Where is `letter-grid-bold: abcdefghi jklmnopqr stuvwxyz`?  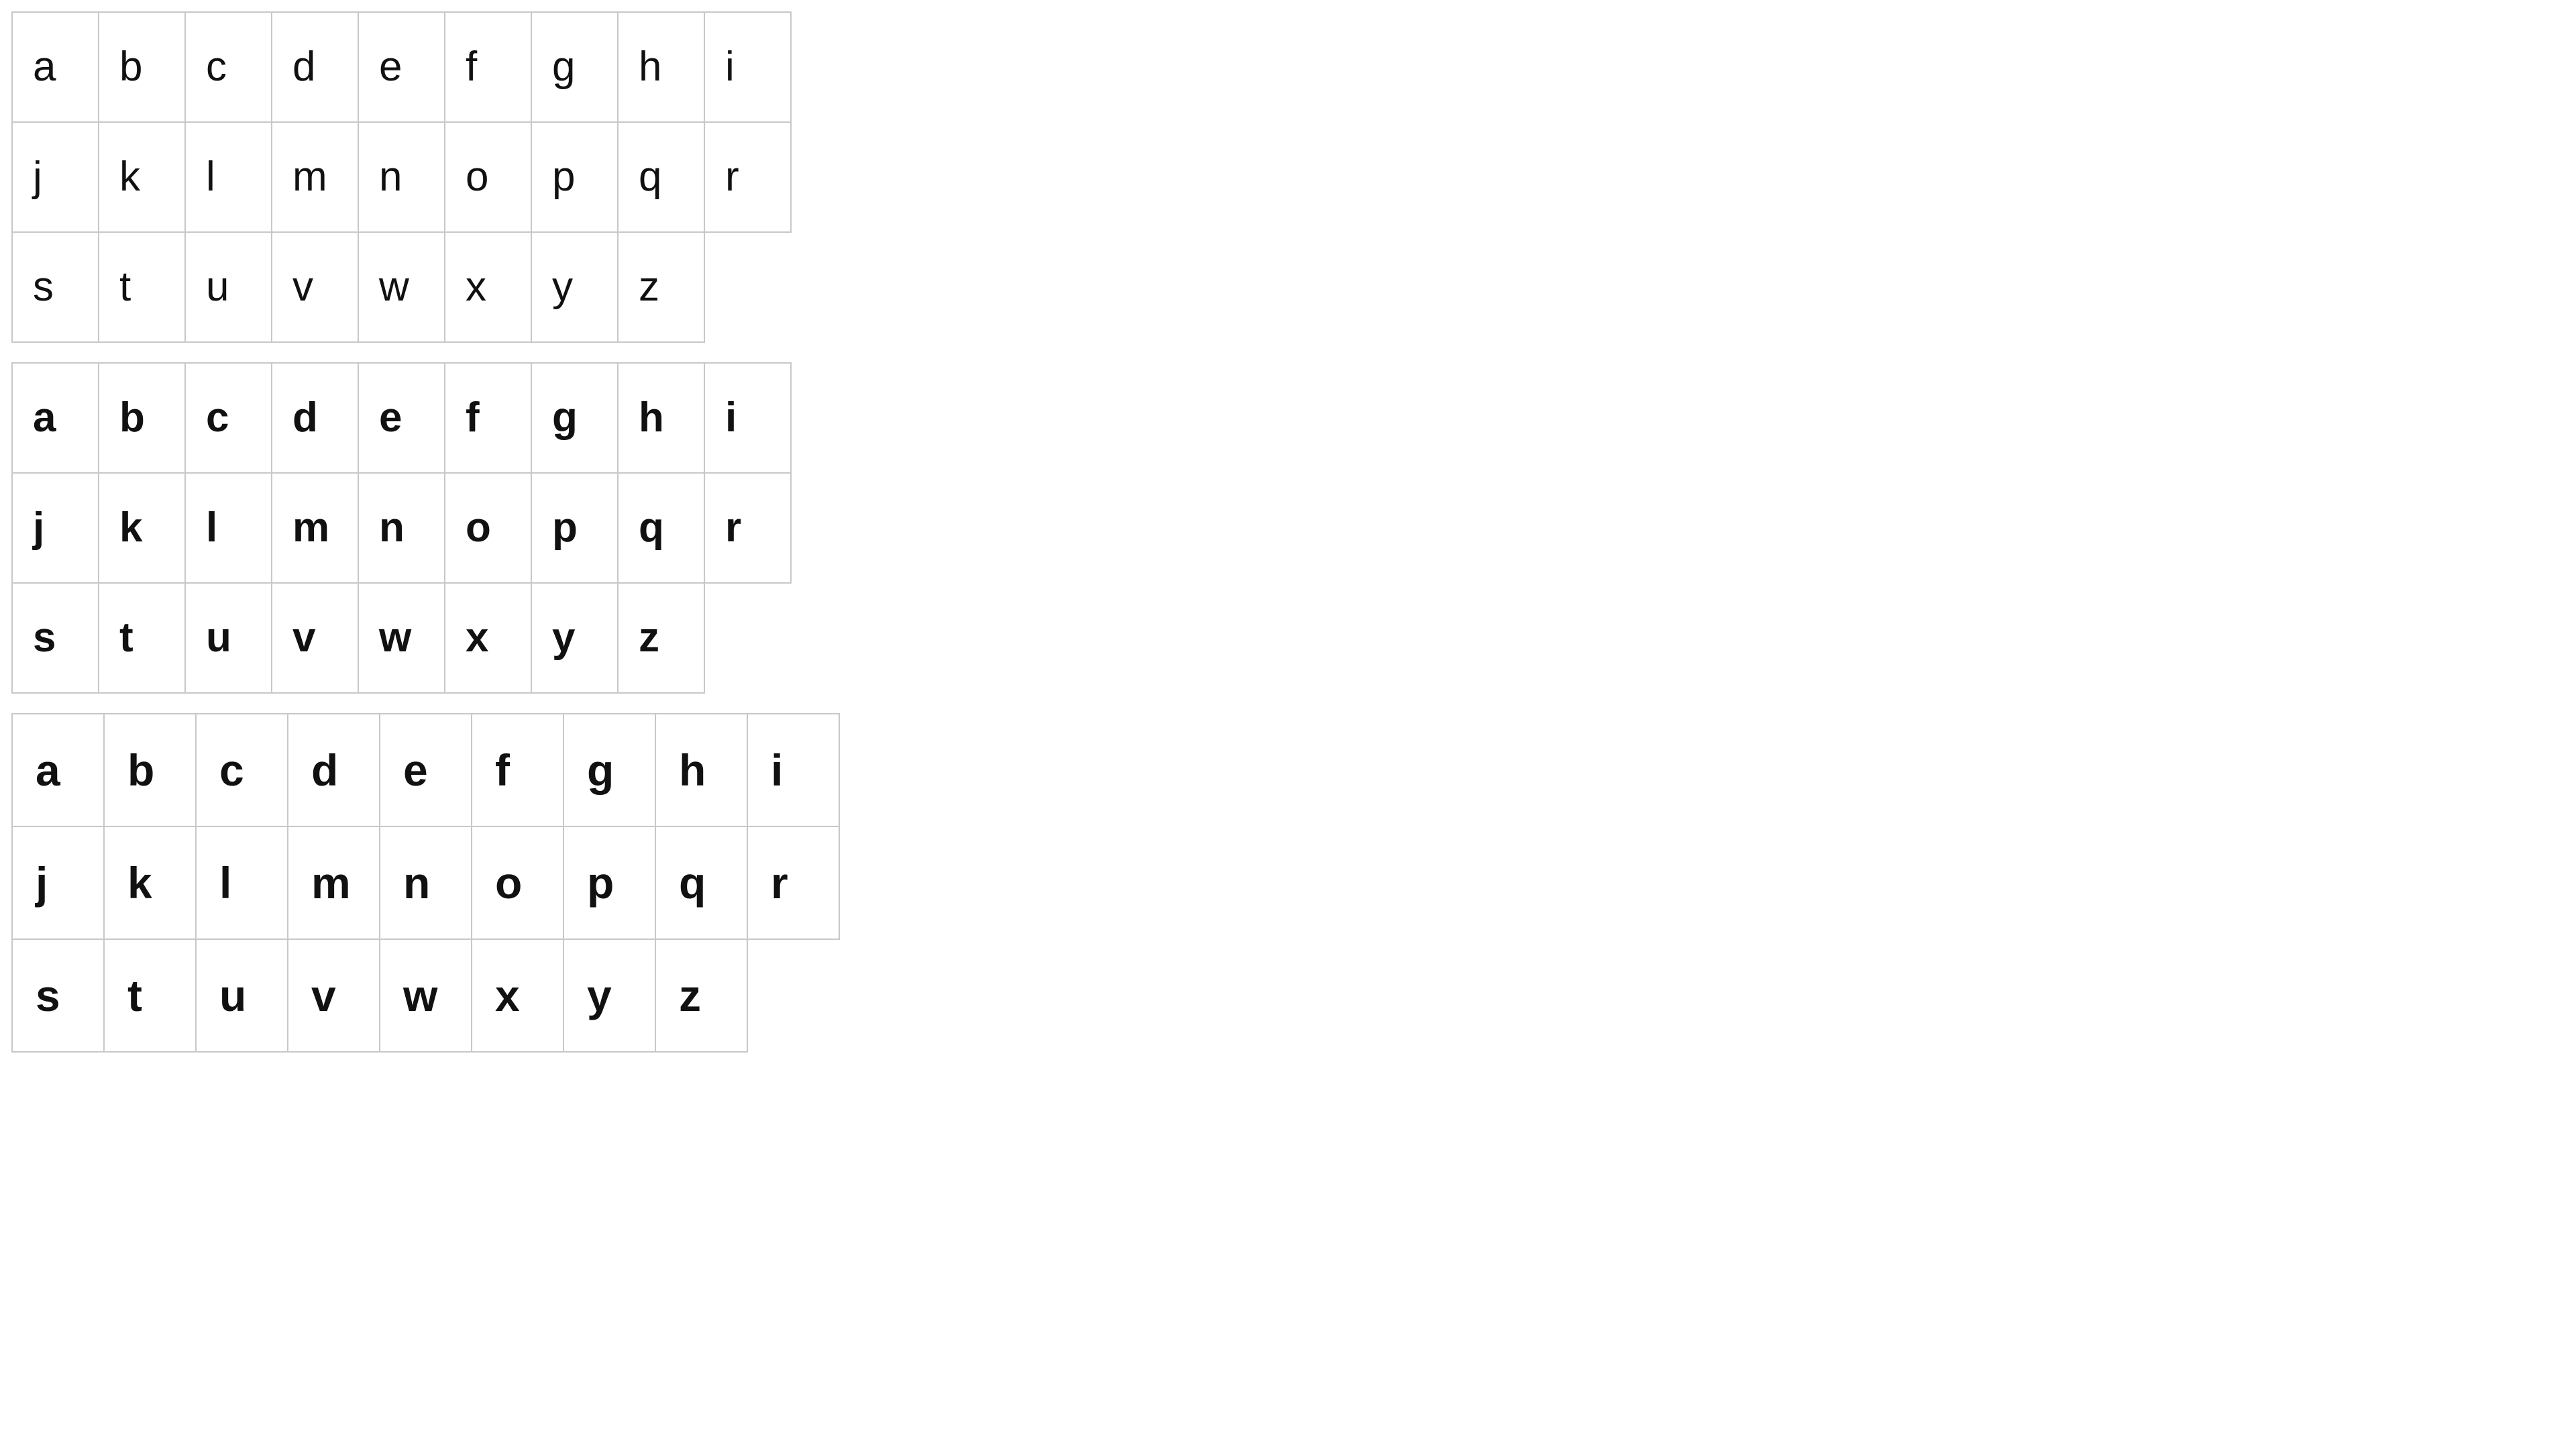 letter-grid-bold: abcdefghi jklmnopqr stuvwxyz is located at coordinates (425, 883).